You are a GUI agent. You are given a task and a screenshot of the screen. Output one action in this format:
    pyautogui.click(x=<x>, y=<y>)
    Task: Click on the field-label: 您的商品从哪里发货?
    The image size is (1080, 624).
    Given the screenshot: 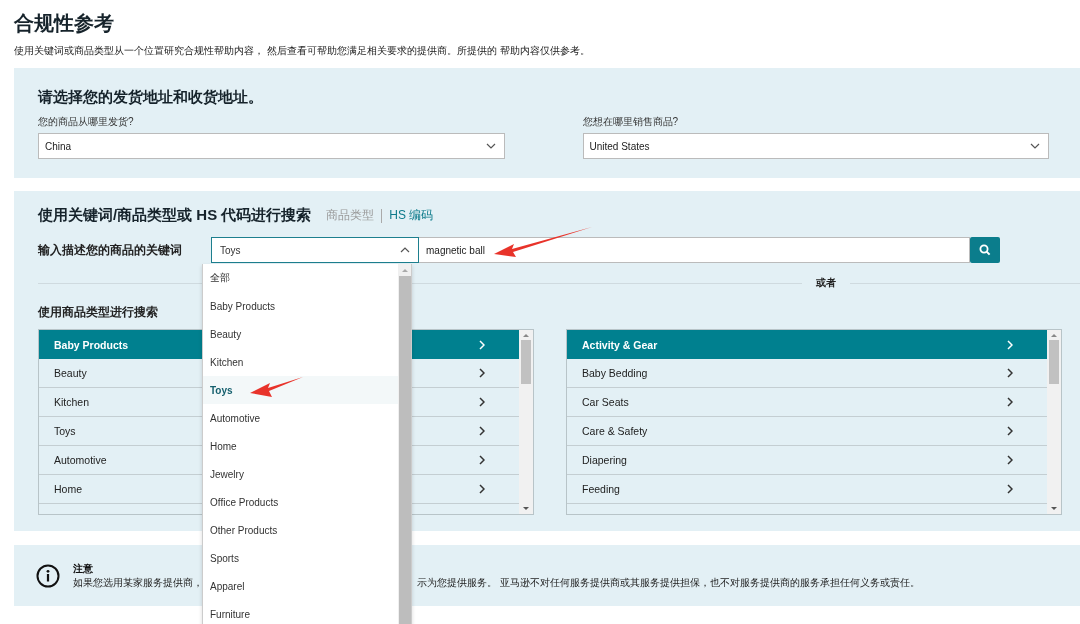 What is the action you would take?
    pyautogui.click(x=86, y=122)
    